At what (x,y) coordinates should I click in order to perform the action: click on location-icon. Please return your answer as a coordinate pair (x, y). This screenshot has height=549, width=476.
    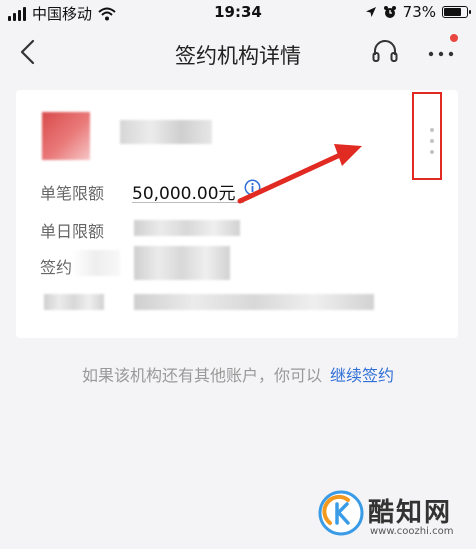
    Looking at the image, I should click on (370, 12).